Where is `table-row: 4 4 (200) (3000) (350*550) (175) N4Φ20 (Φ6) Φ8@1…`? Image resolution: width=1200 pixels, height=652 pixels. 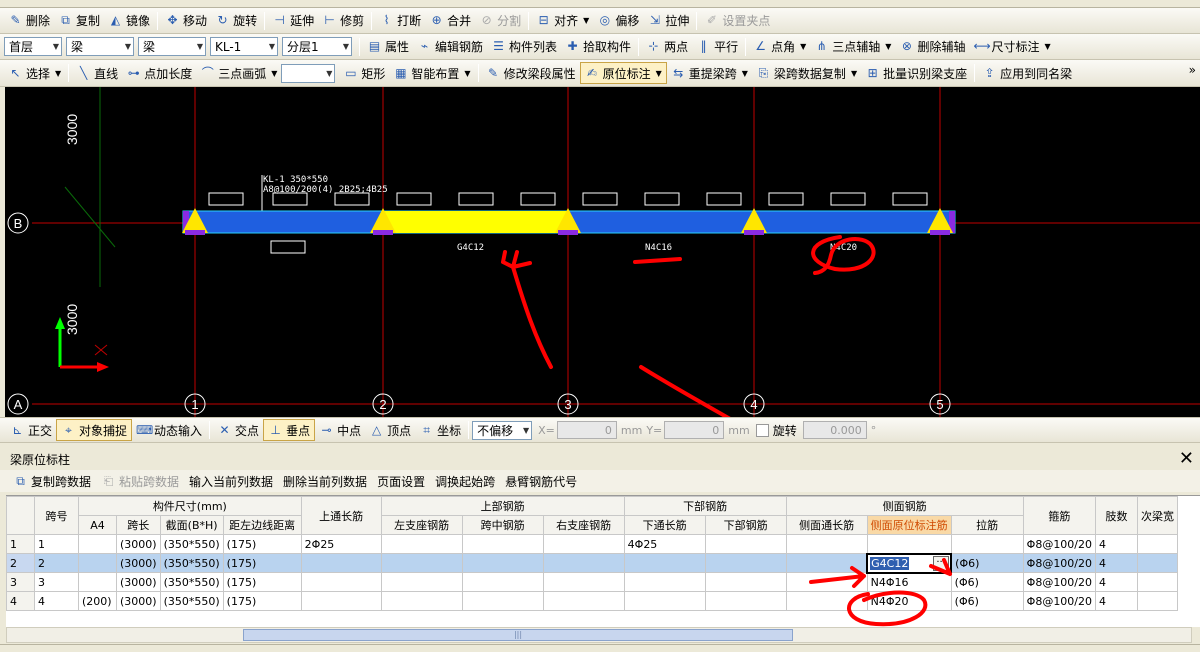 table-row: 4 4 (200) (3000) (350*550) (175) N4Φ20 (Φ6) Φ8@1… is located at coordinates (592, 601).